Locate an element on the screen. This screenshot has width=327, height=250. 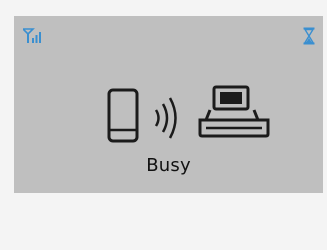
wireless-waves-icon is located at coordinates (165, 118).